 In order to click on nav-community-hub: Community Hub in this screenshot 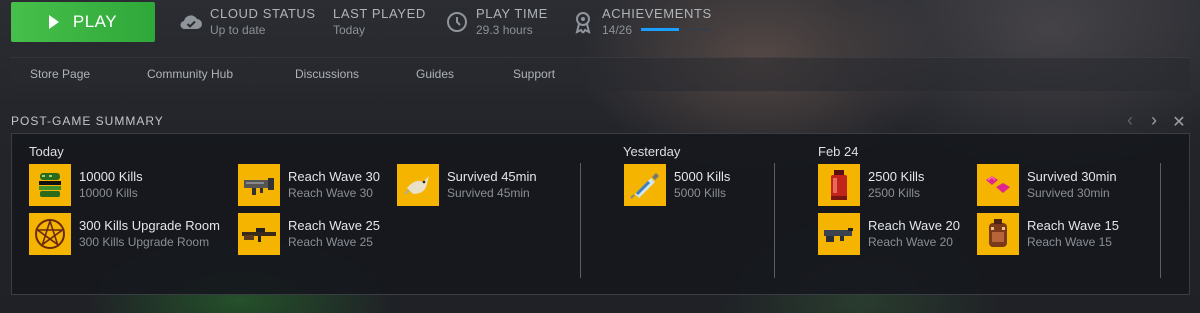, I will do `click(190, 74)`.